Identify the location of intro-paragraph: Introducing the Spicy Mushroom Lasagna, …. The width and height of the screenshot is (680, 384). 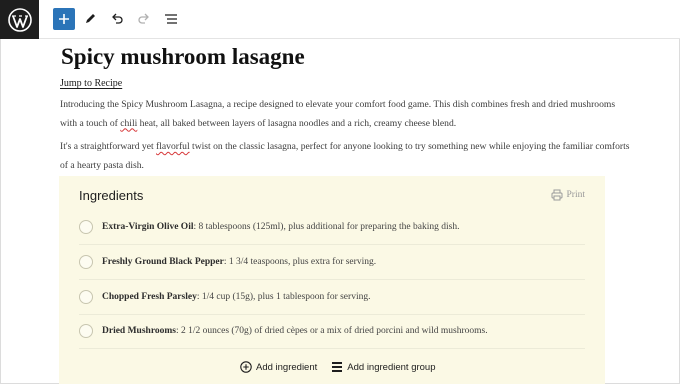
(345, 114).